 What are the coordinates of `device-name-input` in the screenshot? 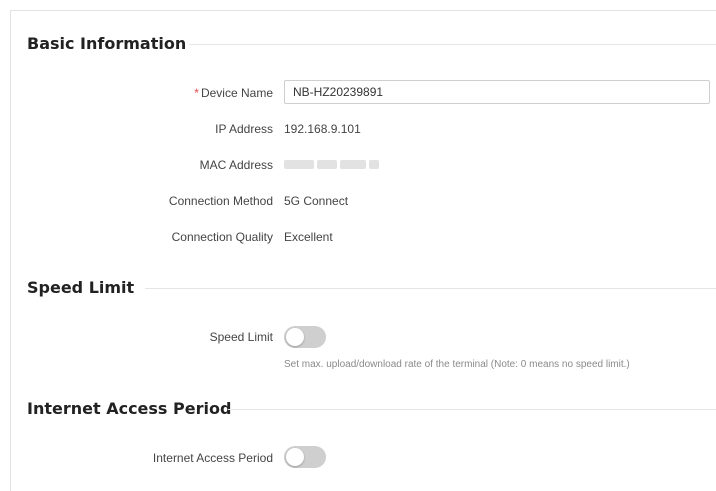 It's located at (497, 92).